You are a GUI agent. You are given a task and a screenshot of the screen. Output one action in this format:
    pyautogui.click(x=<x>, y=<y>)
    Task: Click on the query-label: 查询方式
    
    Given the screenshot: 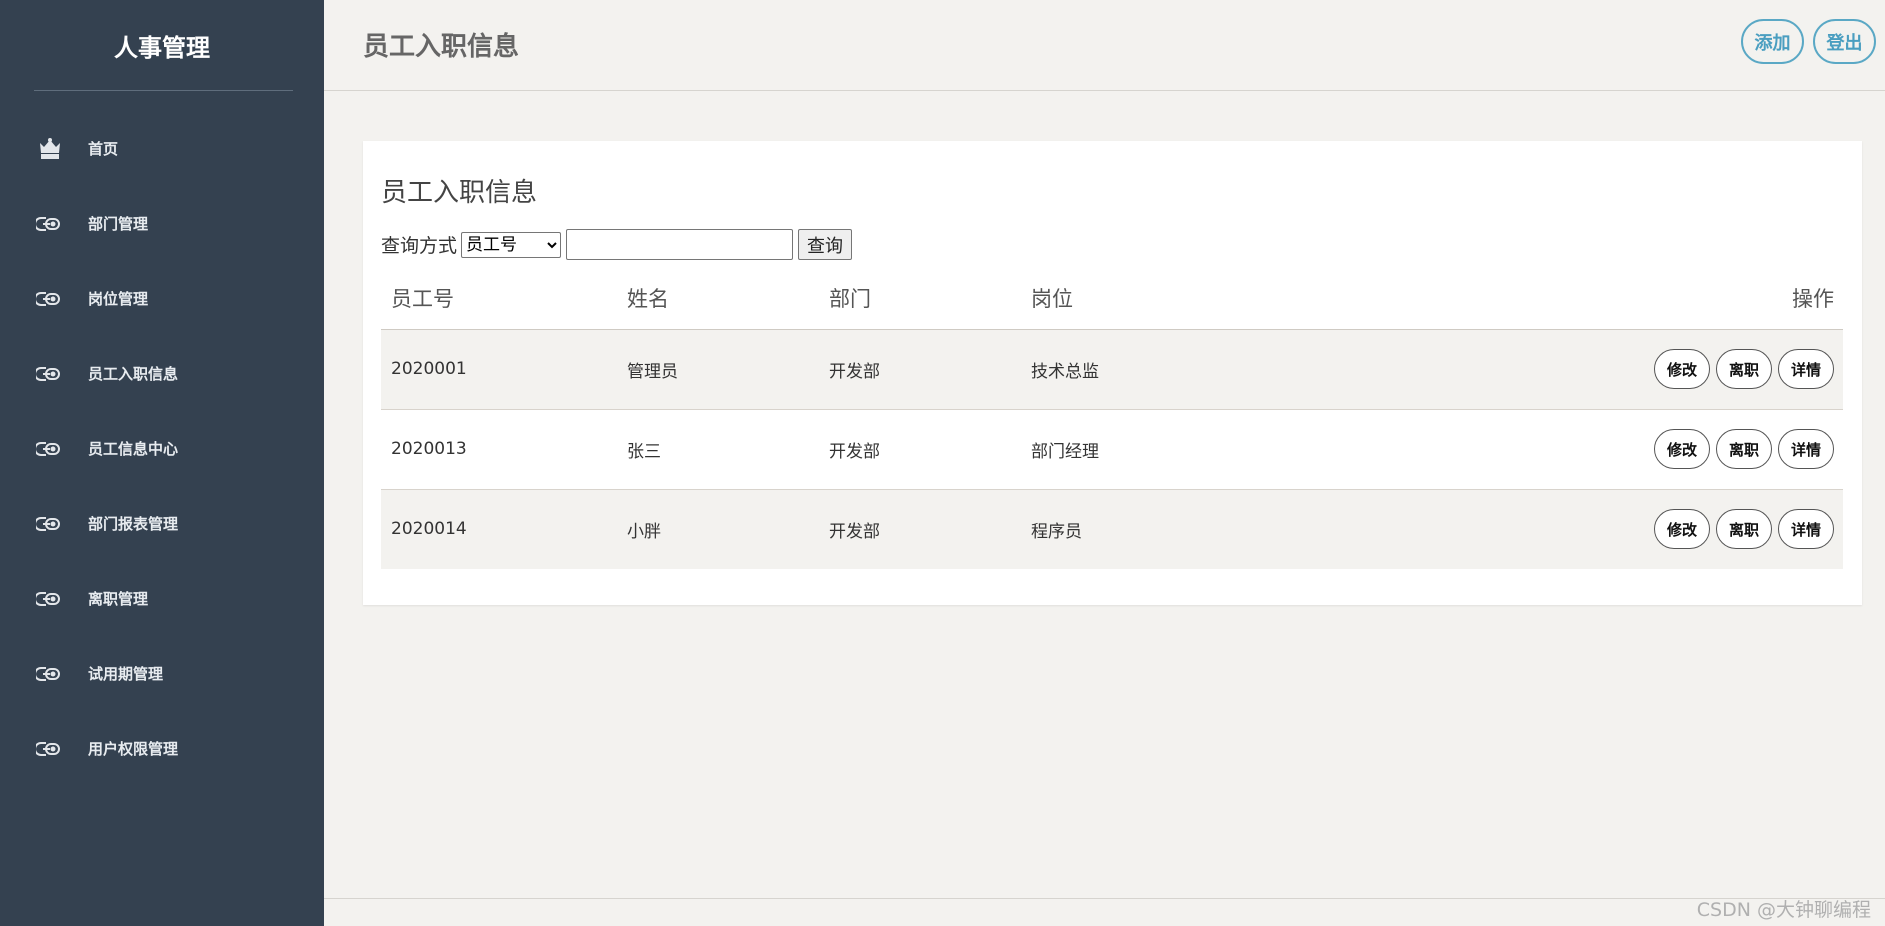 What is the action you would take?
    pyautogui.click(x=419, y=246)
    